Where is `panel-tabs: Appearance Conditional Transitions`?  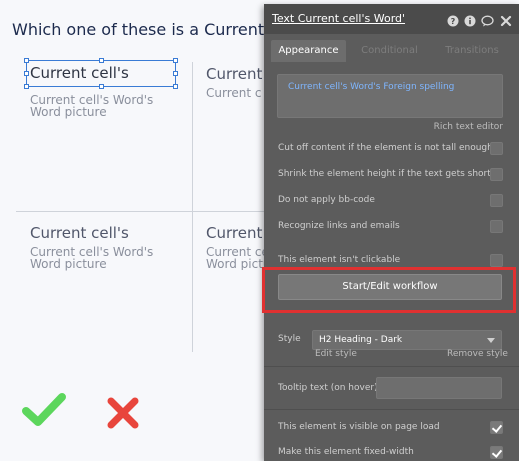
panel-tabs: Appearance Conditional Transitions is located at coordinates (391, 48).